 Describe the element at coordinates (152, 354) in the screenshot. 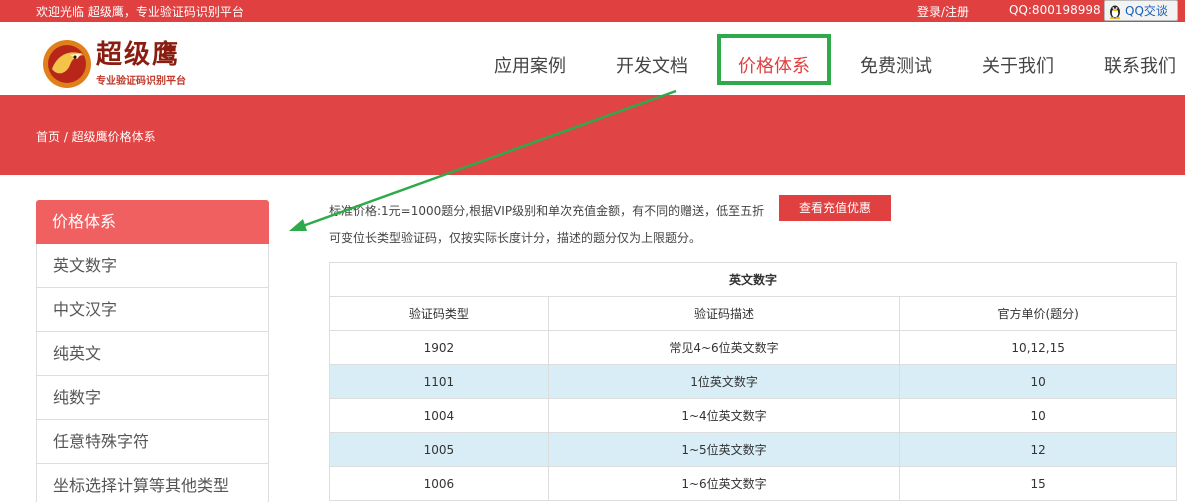

I see `sidebar-item-english: 纯英文` at that location.